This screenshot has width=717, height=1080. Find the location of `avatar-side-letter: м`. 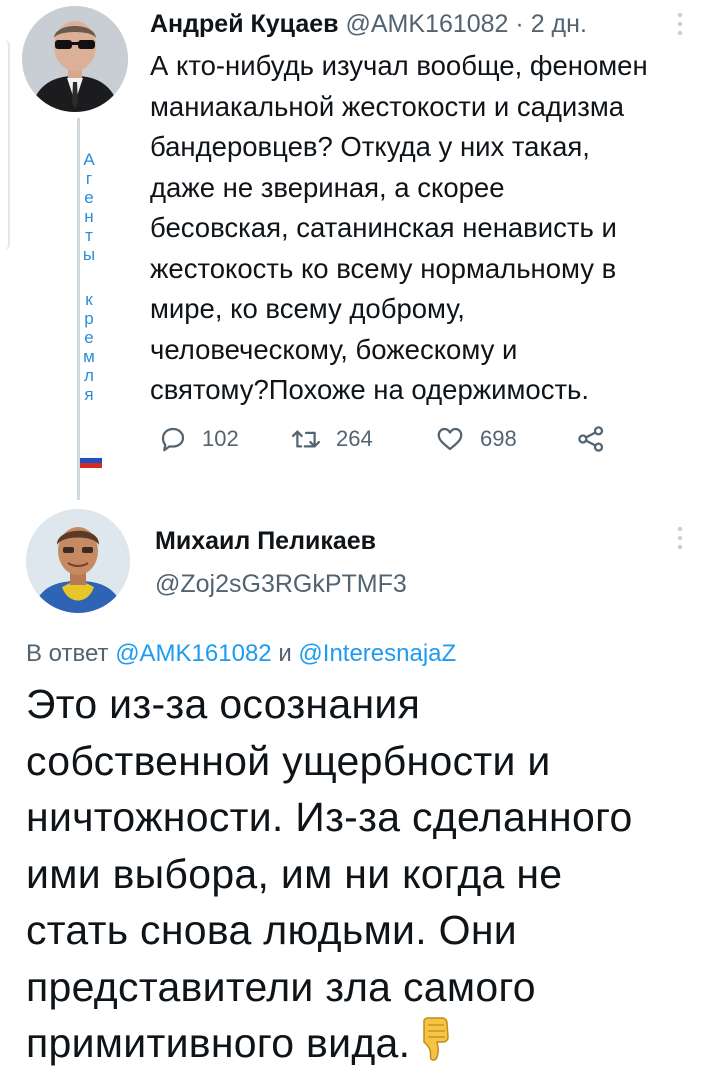

avatar-side-letter: м is located at coordinates (89, 356).